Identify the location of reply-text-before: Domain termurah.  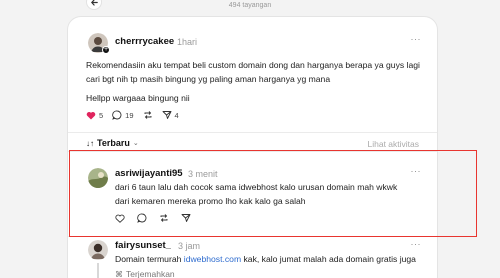
(149, 259).